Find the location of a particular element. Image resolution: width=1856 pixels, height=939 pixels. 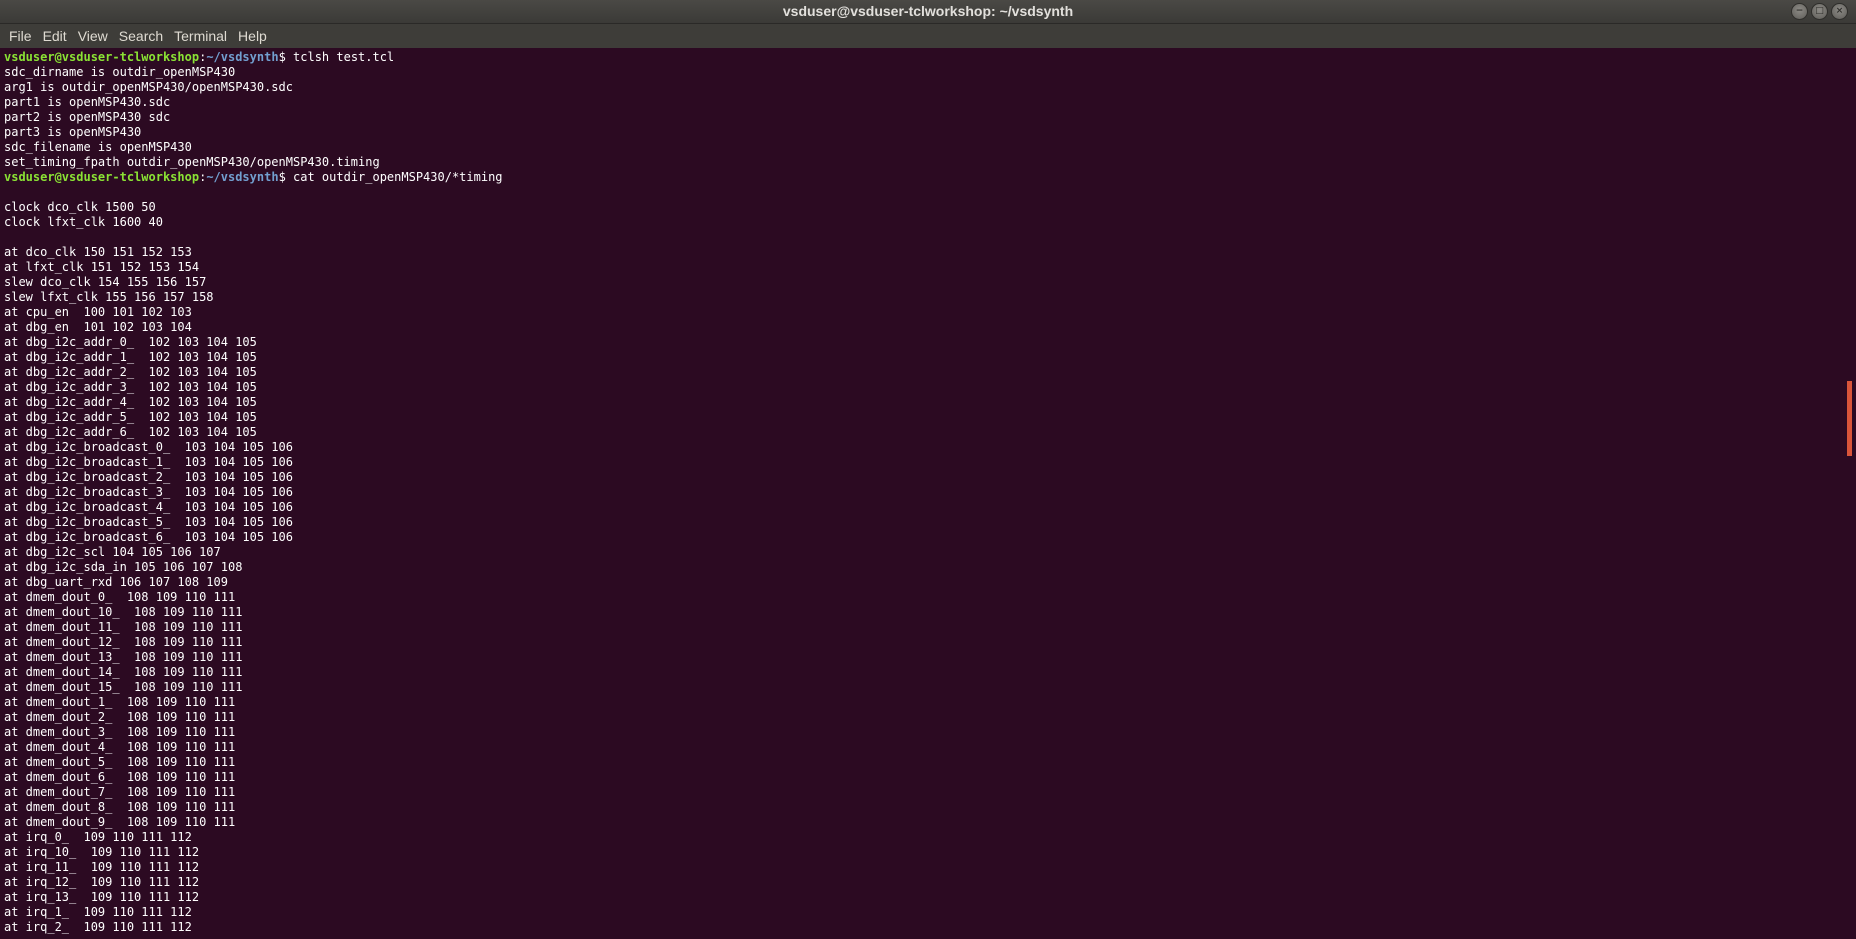

output-text: at dmem_dout_11_ 108 109 110 111 is located at coordinates (123, 627).